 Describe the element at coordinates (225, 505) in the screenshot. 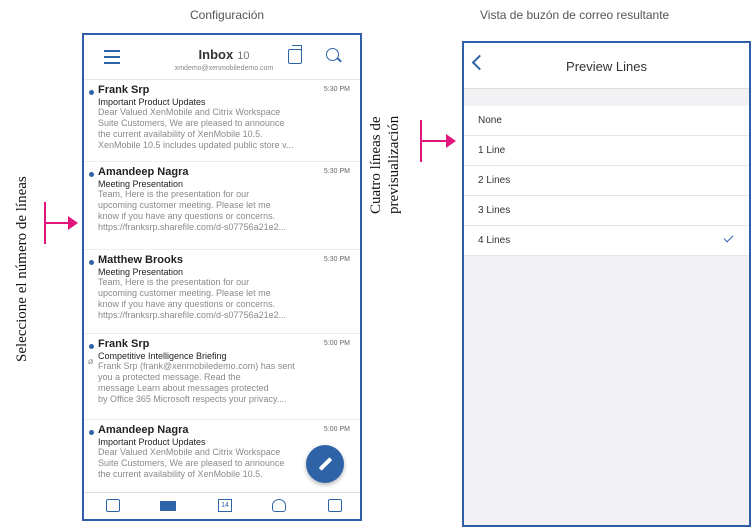

I see `calendar-icon: 14` at that location.